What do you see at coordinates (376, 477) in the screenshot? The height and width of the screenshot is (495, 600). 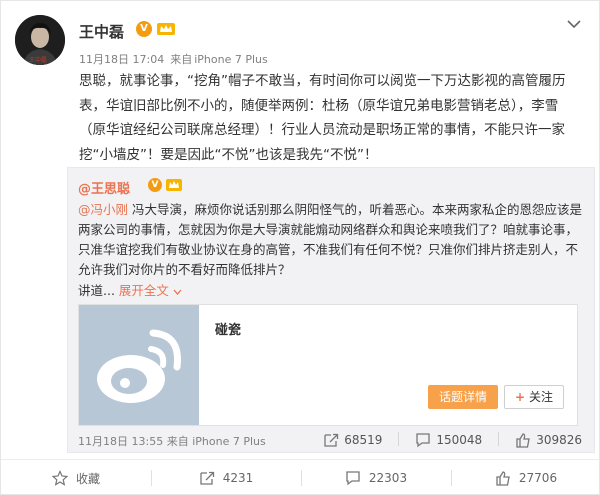 I see `comment-button: 22303` at bounding box center [376, 477].